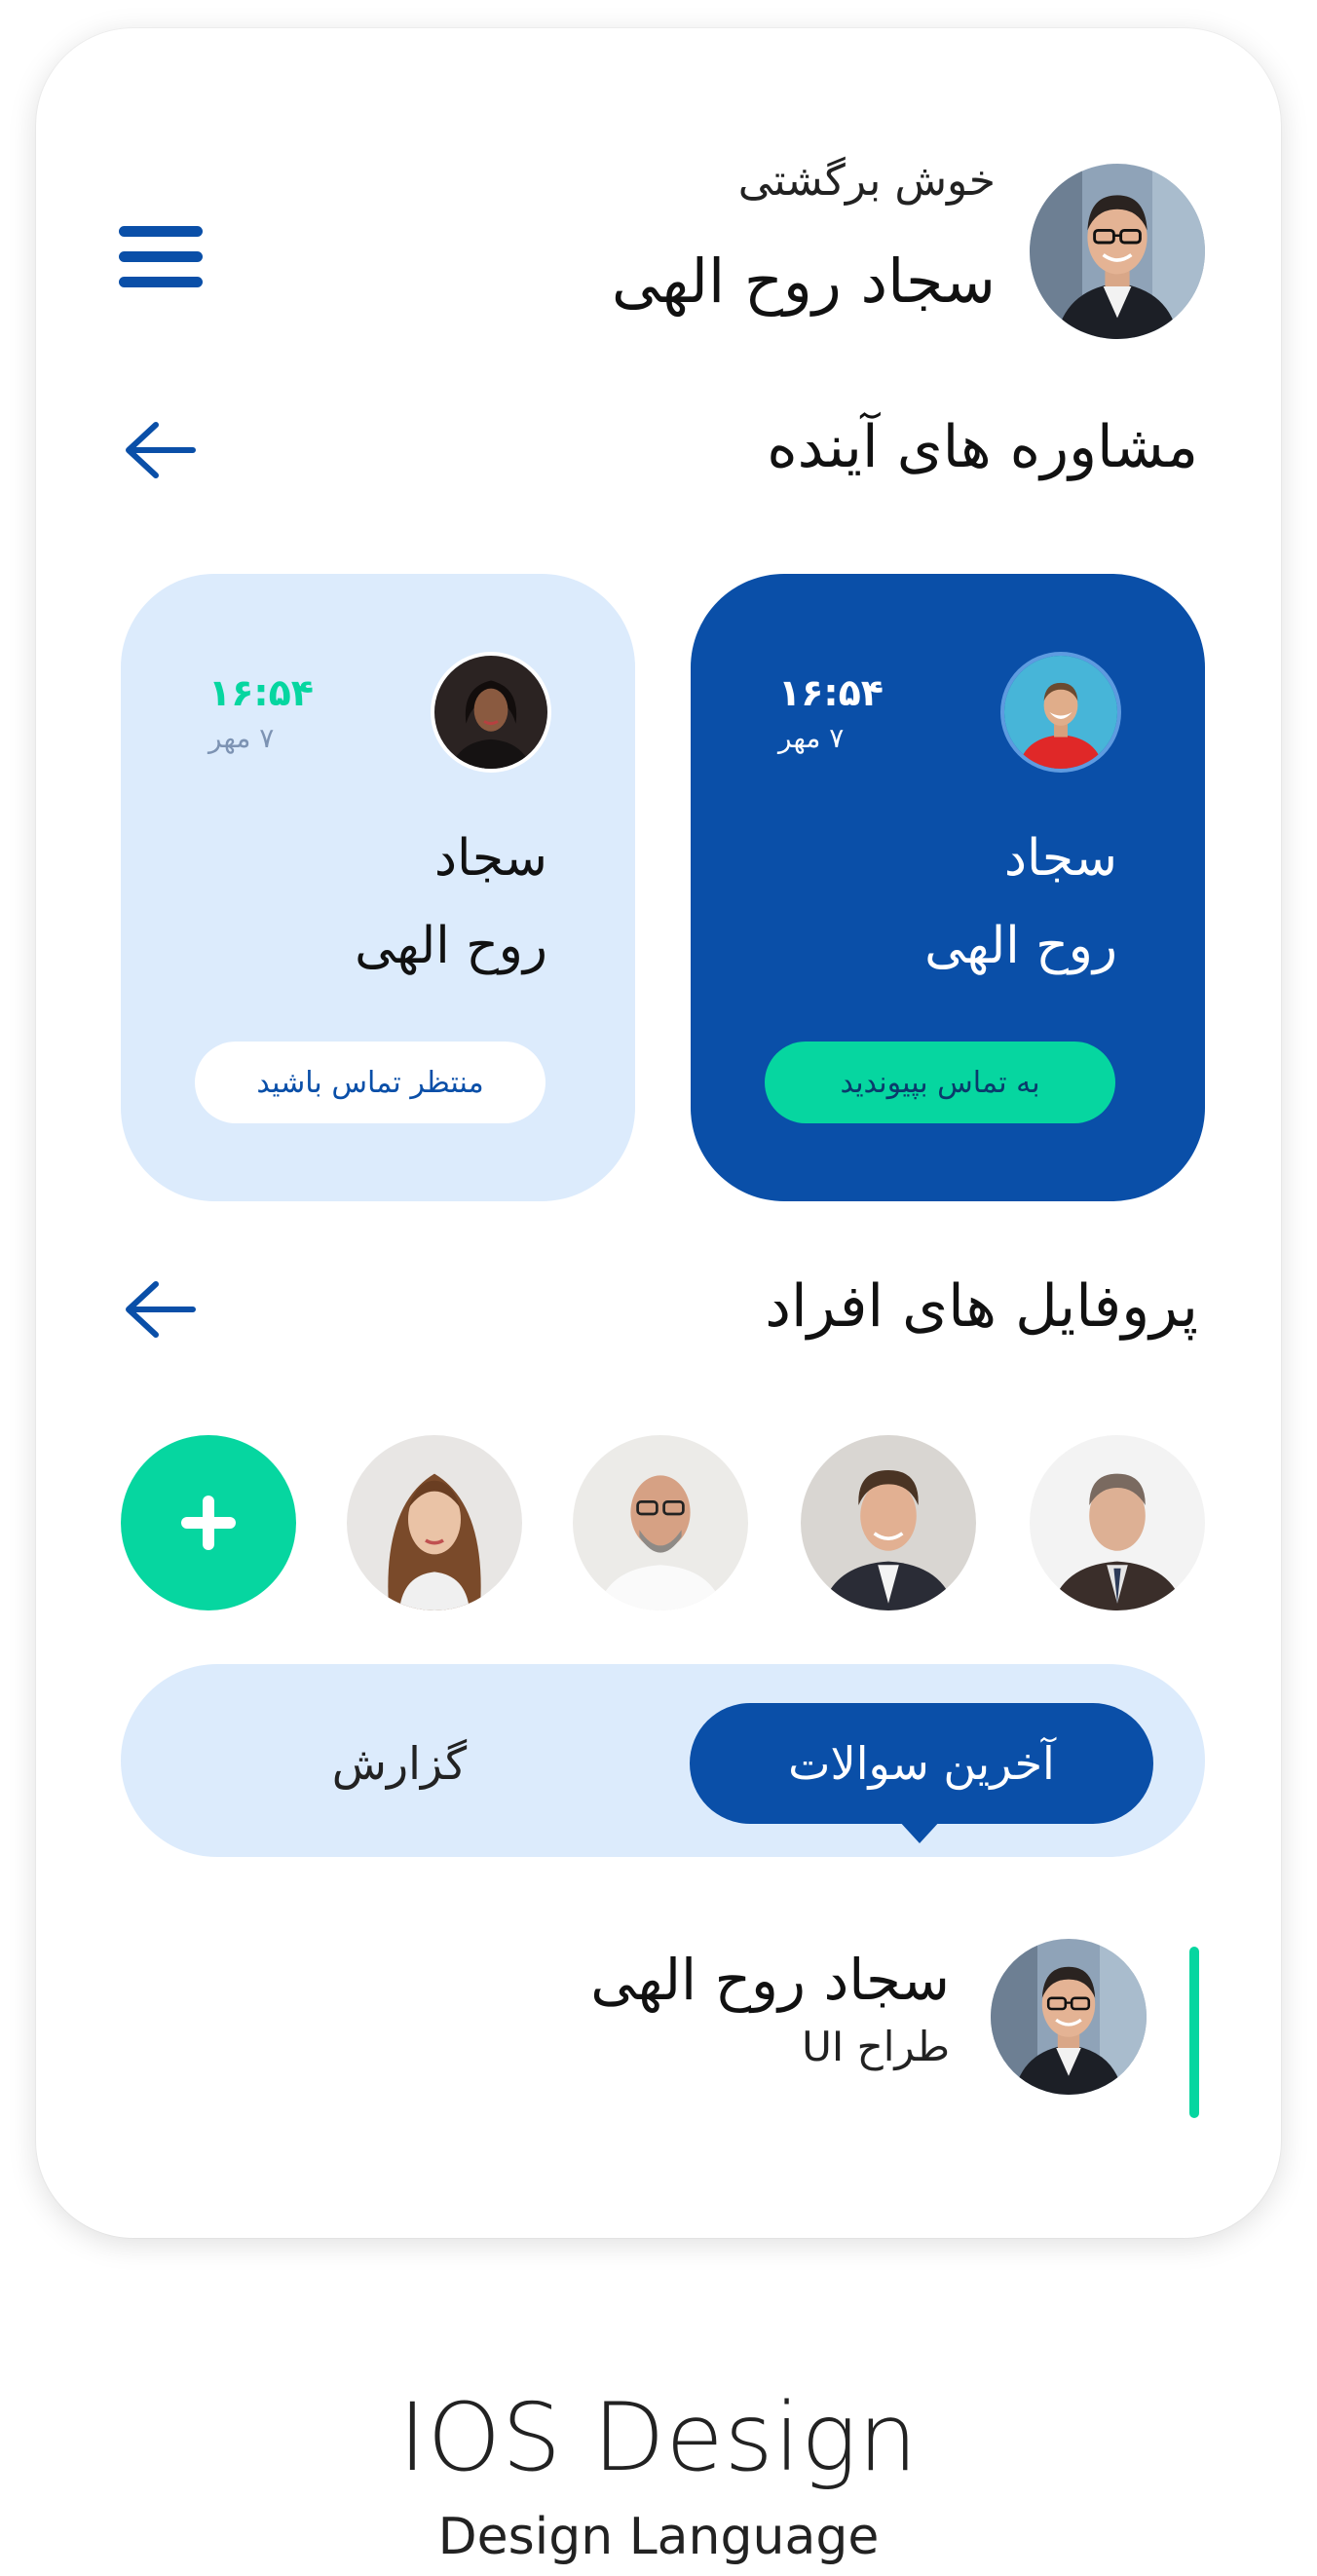  I want to click on user-avatar, so click(1117, 251).